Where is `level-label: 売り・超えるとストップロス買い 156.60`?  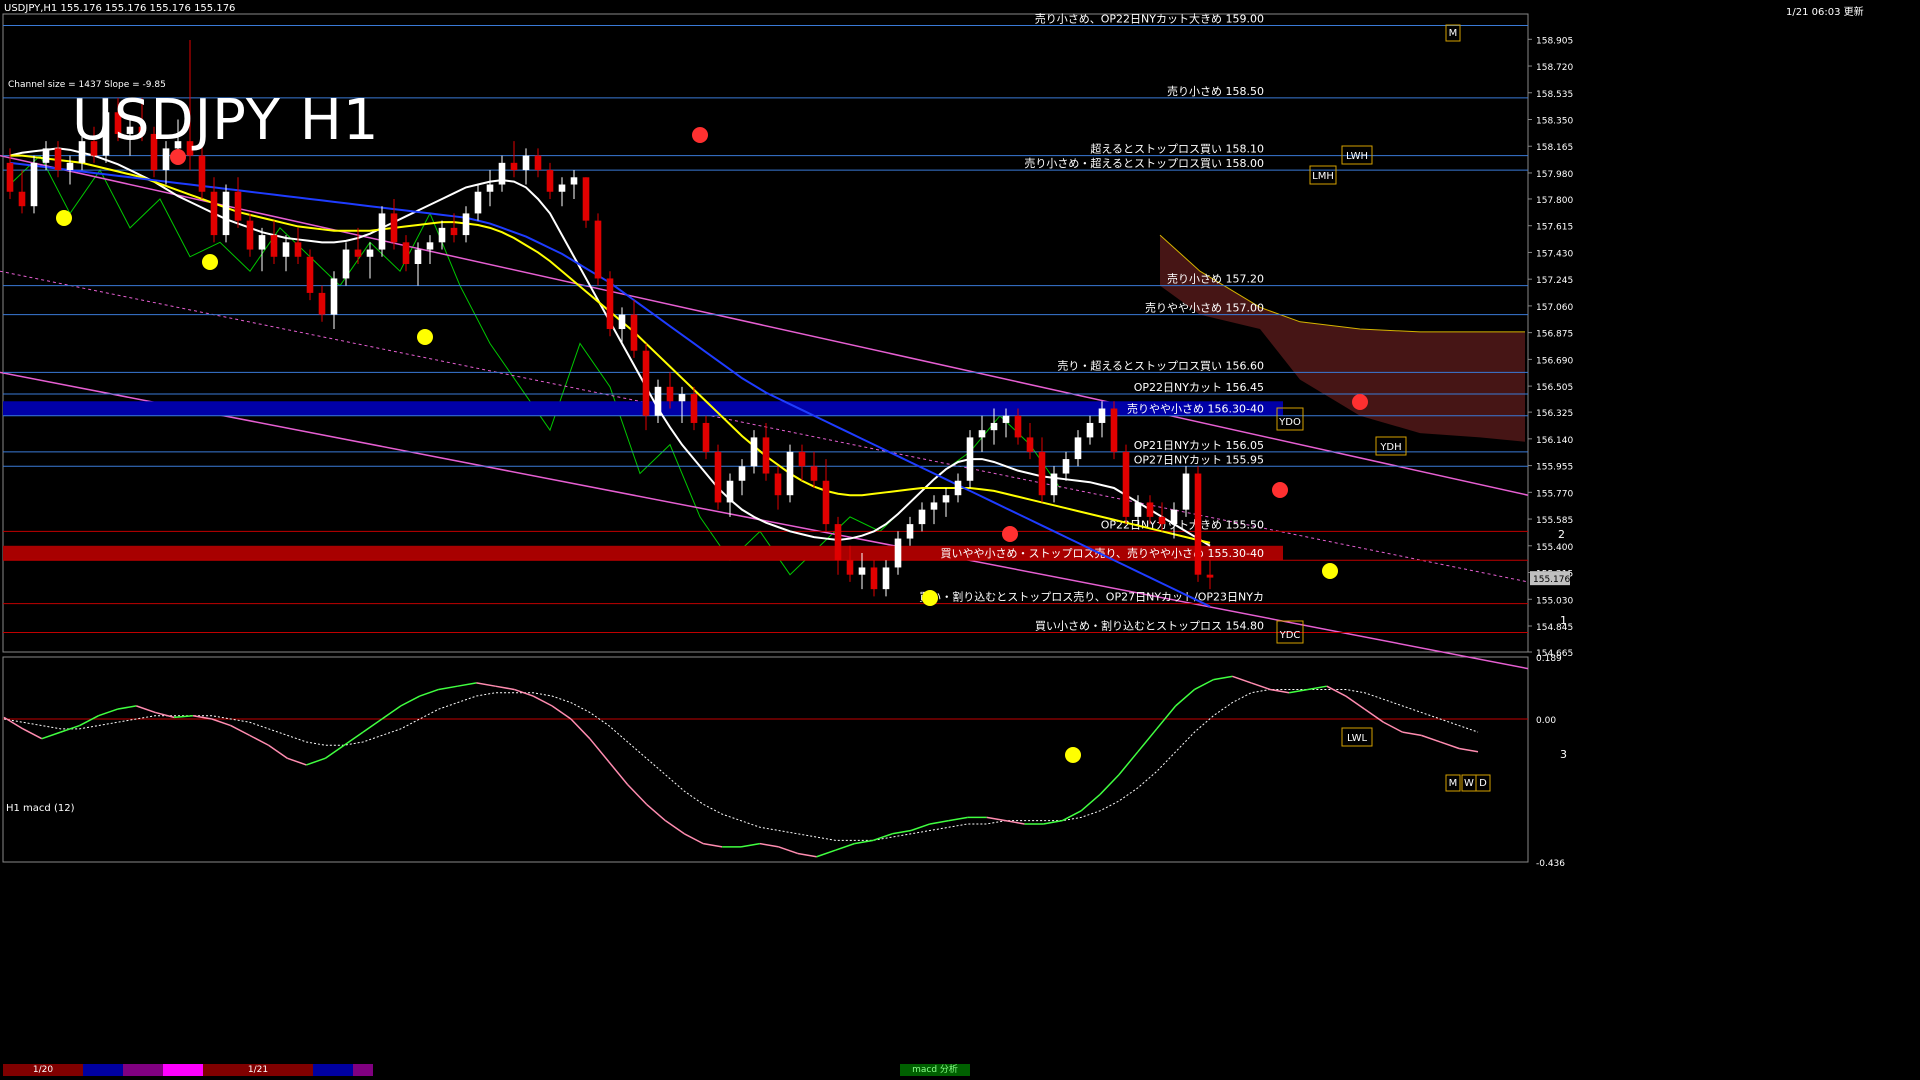 level-label: 売り・超えるとストップロス買い 156.60 is located at coordinates (1160, 365).